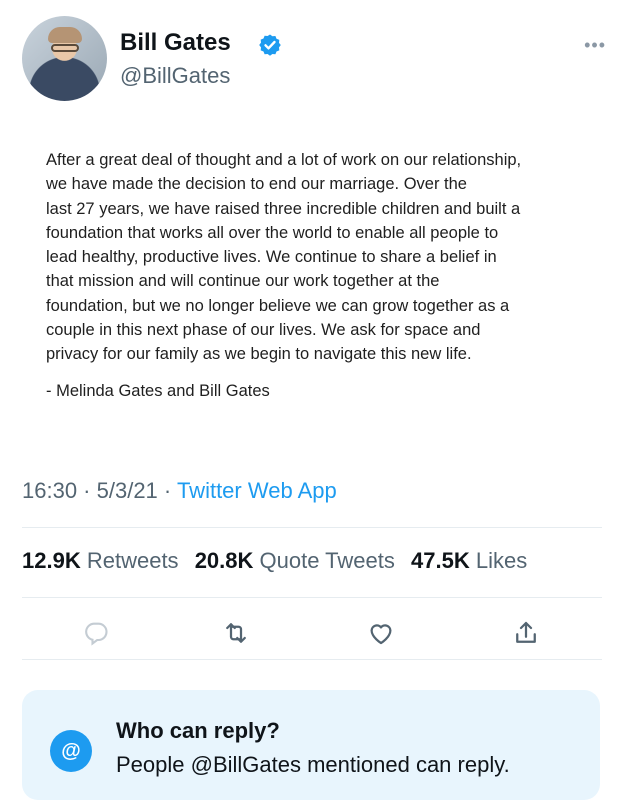 The width and height of the screenshot is (629, 800). What do you see at coordinates (440, 560) in the screenshot?
I see `likes-count: 47.5K` at bounding box center [440, 560].